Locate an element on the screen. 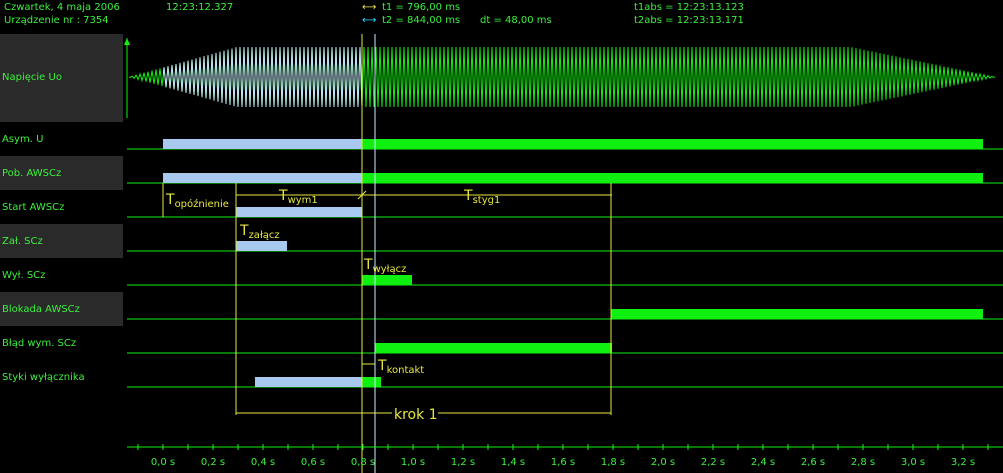 This screenshot has height=473, width=1003. pob-bar-before is located at coordinates (262, 178).